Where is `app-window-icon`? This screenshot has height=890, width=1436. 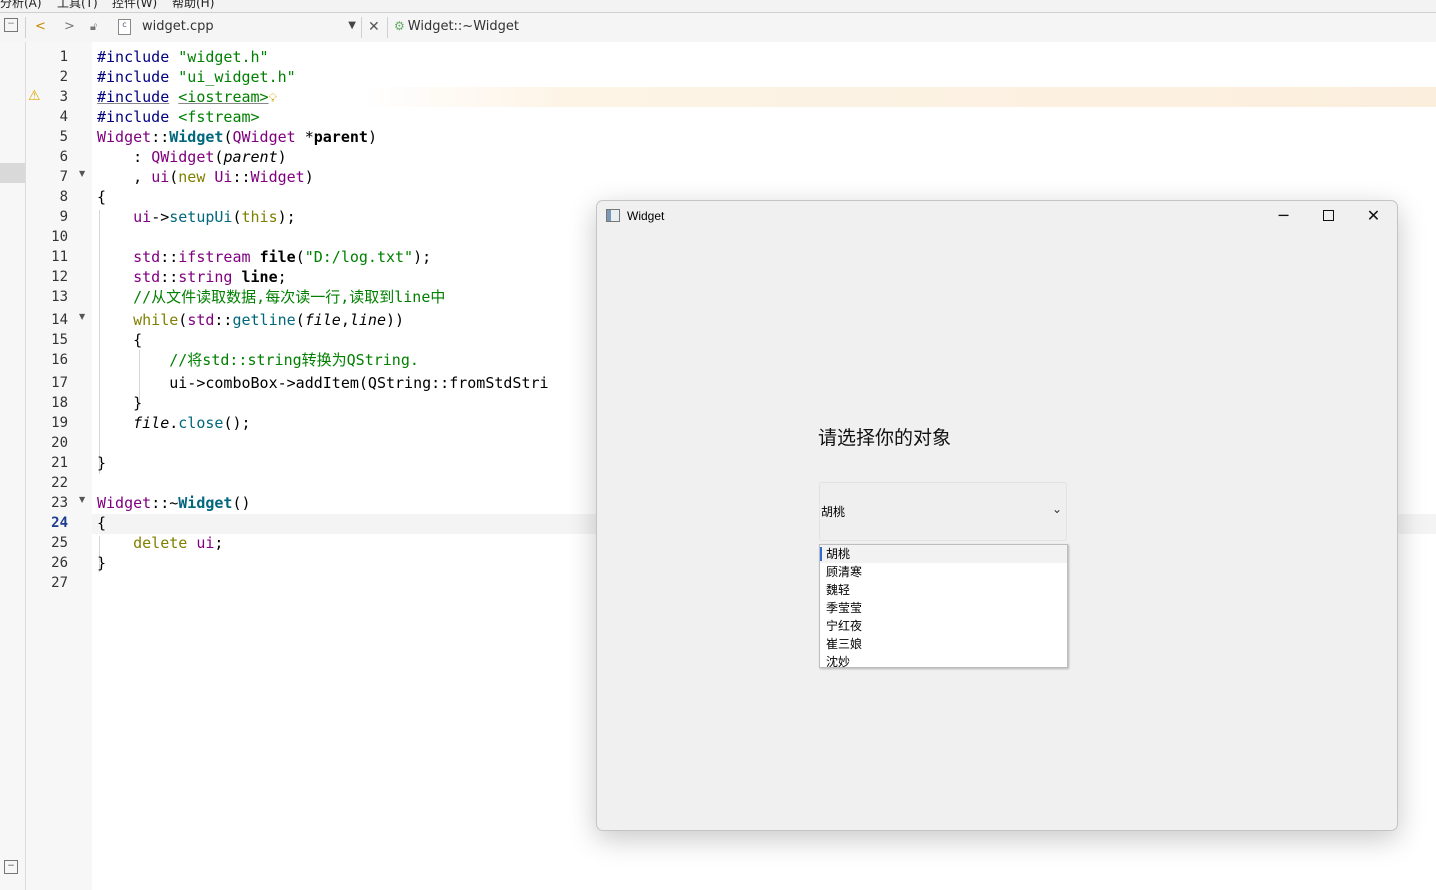 app-window-icon is located at coordinates (613, 215).